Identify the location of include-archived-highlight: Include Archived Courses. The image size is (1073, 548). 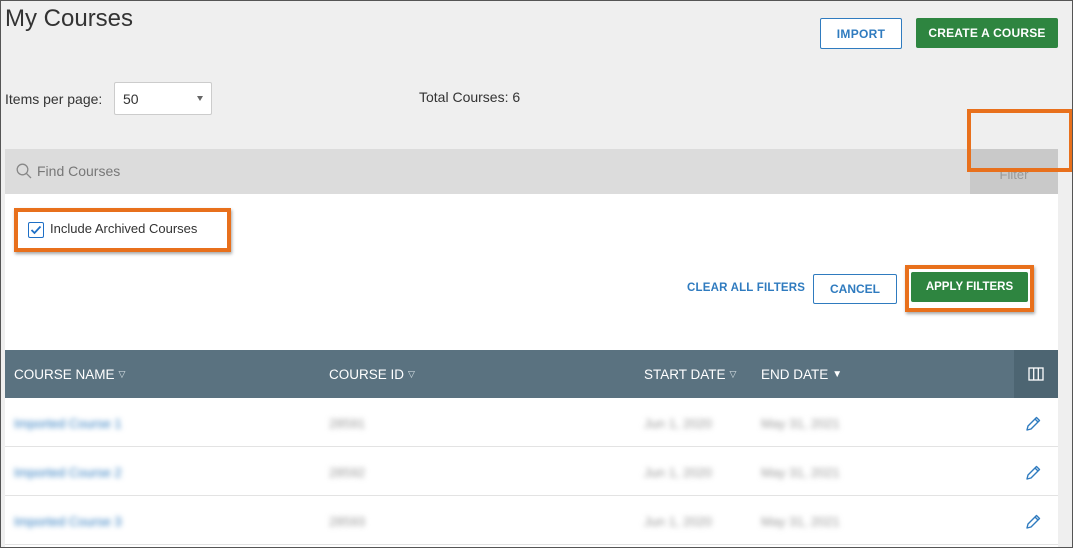
(122, 230).